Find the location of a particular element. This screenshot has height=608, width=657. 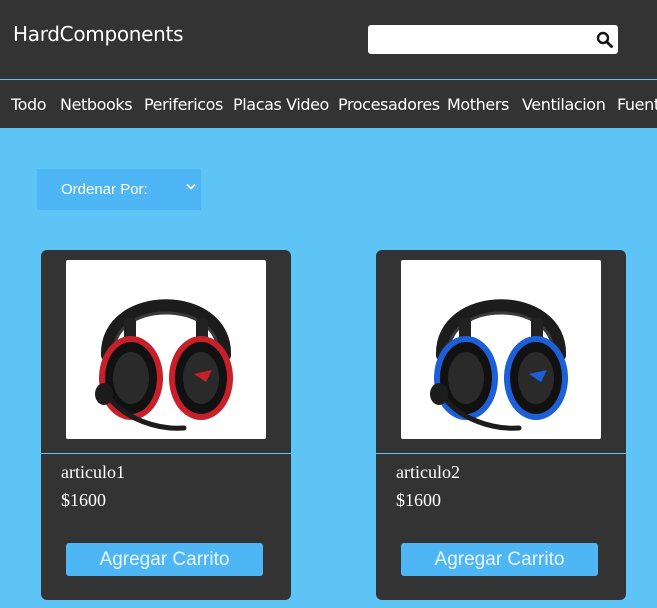

sort-select-label: Ordenar Por: is located at coordinates (104, 189).